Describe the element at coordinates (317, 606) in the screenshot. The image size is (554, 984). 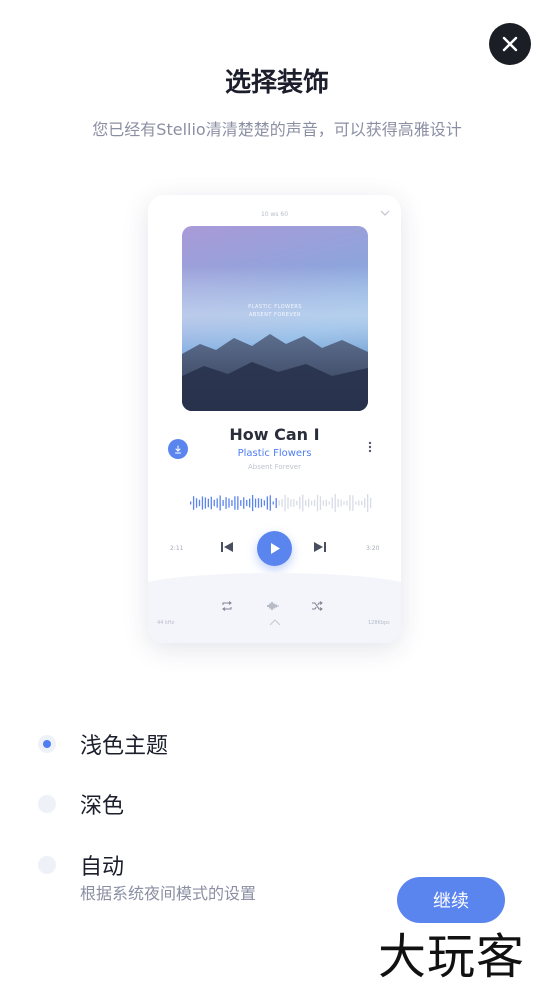
I see `shuffle-icon` at that location.